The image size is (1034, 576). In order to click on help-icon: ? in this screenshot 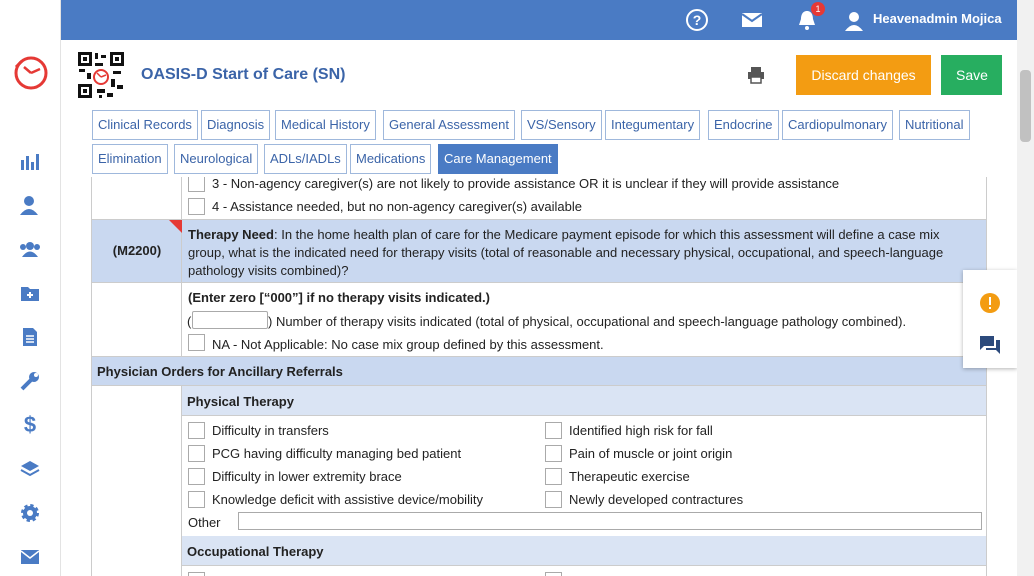, I will do `click(697, 20)`.